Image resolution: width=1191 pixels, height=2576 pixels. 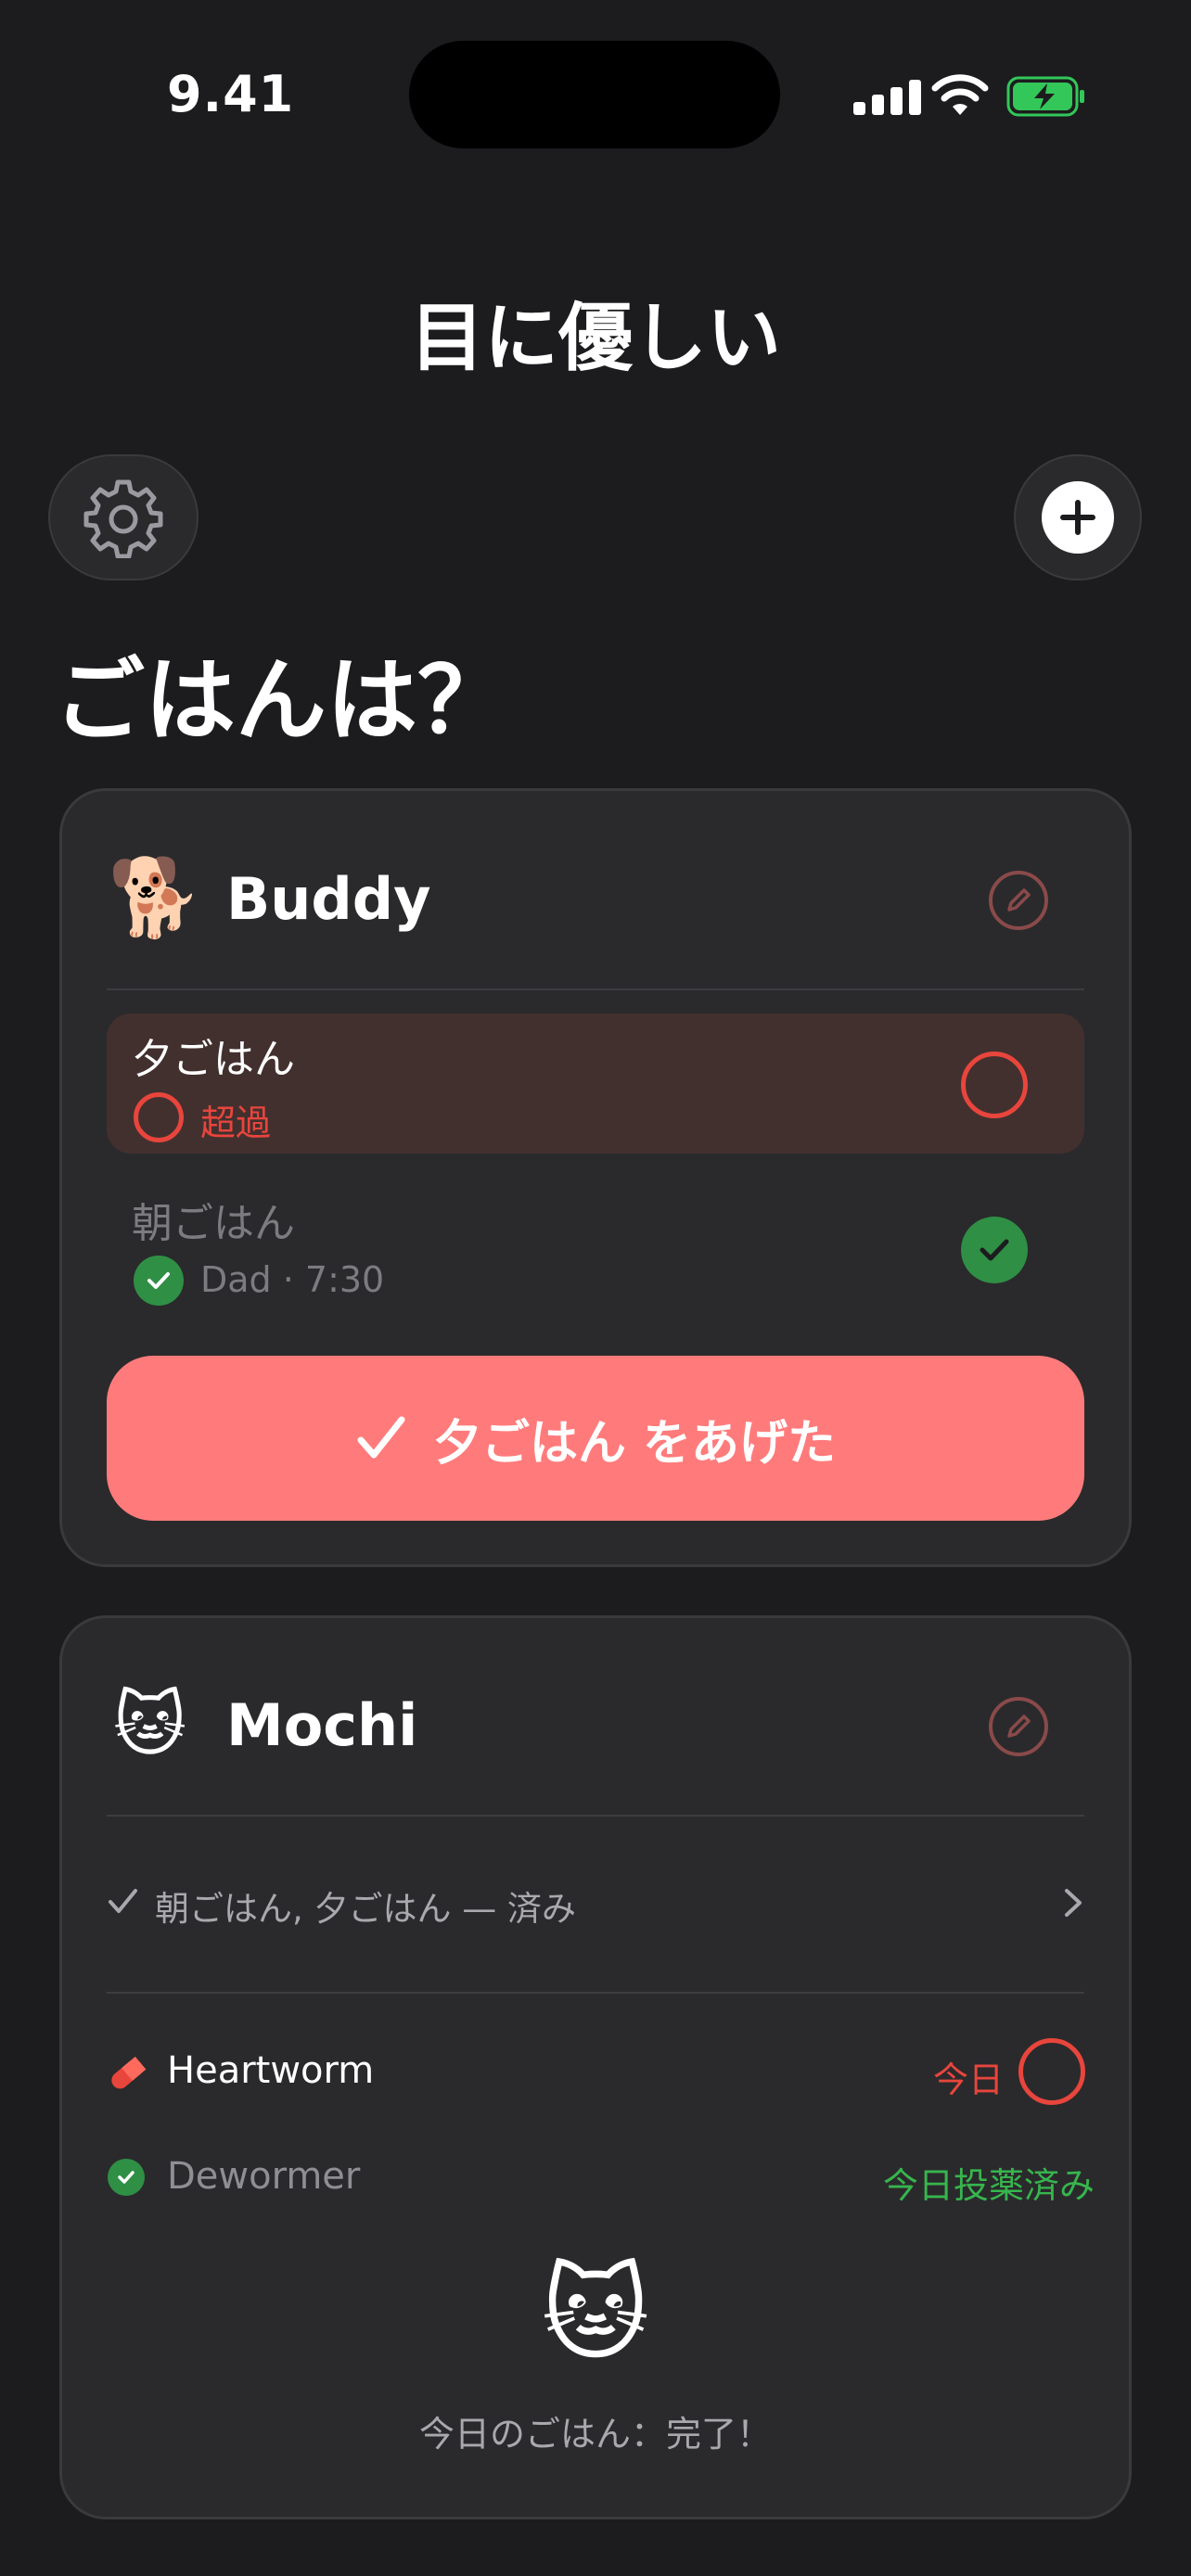 What do you see at coordinates (159, 1117) in the screenshot?
I see `overdue-status-icon` at bounding box center [159, 1117].